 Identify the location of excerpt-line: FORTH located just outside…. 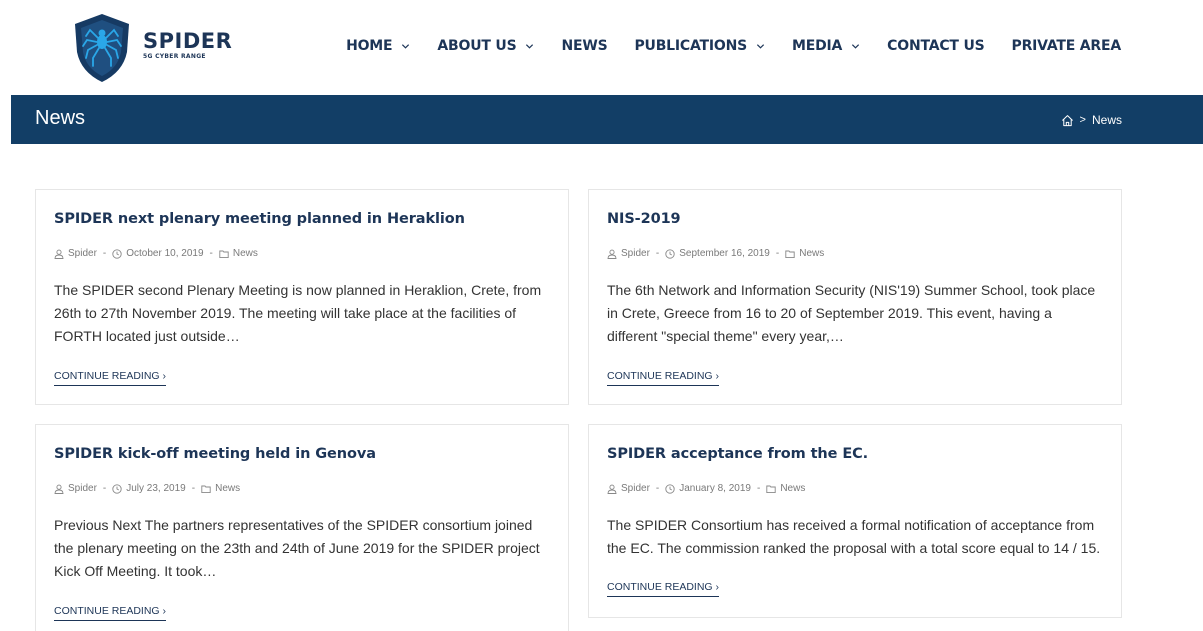
(147, 336).